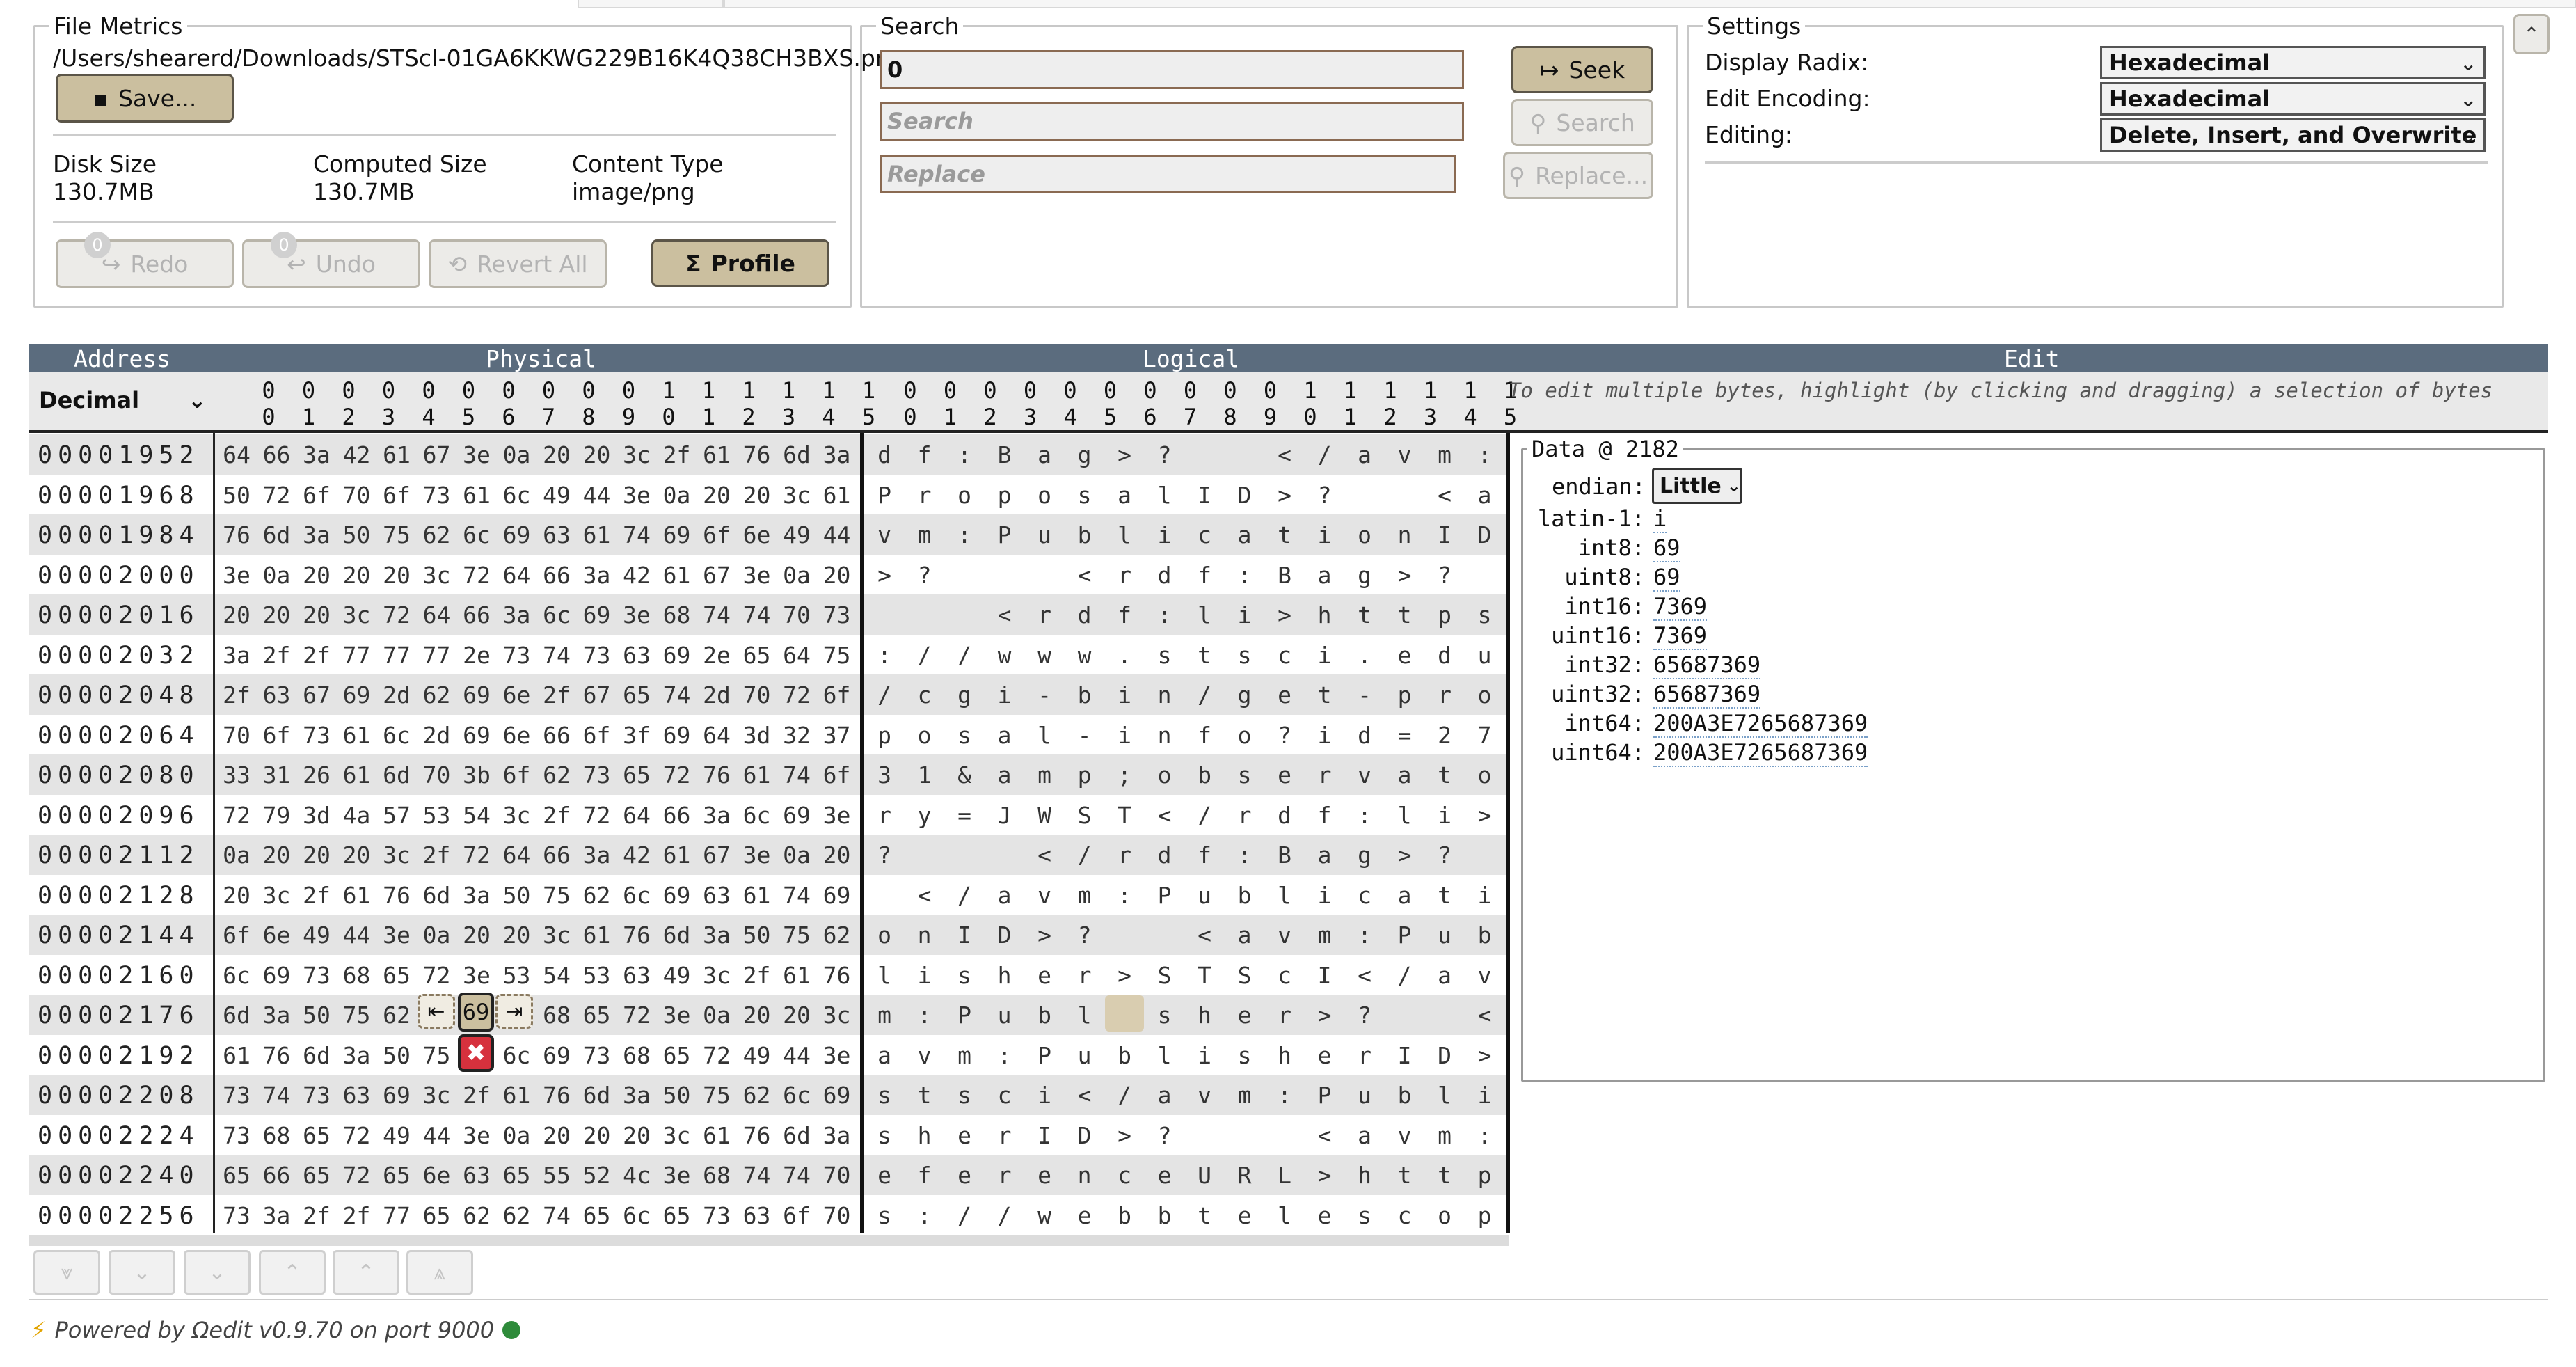  What do you see at coordinates (396, 815) in the screenshot?
I see `hex-byte: 57` at bounding box center [396, 815].